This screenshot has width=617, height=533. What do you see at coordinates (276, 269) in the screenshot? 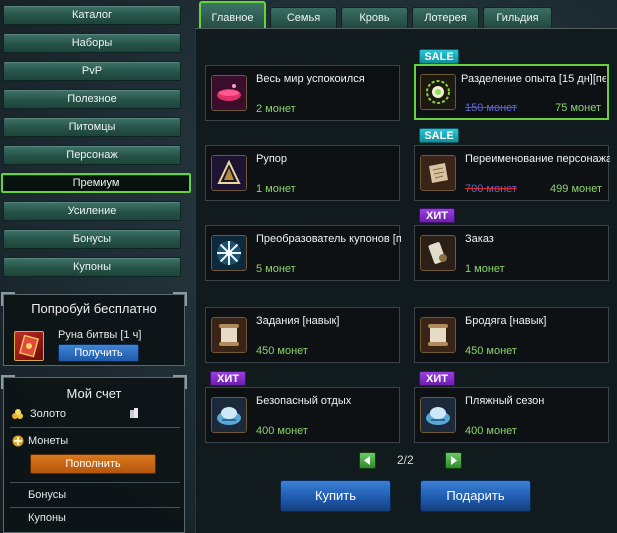
I see `item-price: 5 монет` at bounding box center [276, 269].